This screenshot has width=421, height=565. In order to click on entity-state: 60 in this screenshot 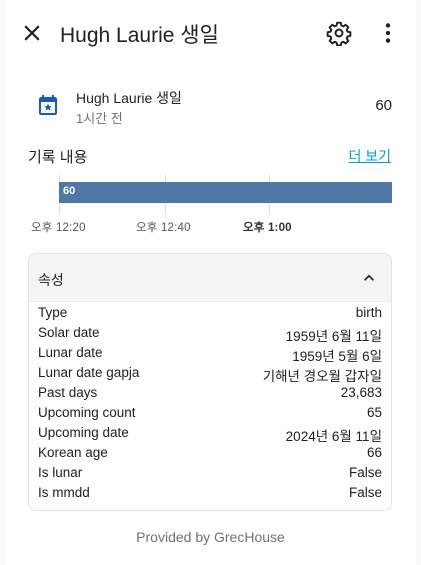, I will do `click(383, 105)`.